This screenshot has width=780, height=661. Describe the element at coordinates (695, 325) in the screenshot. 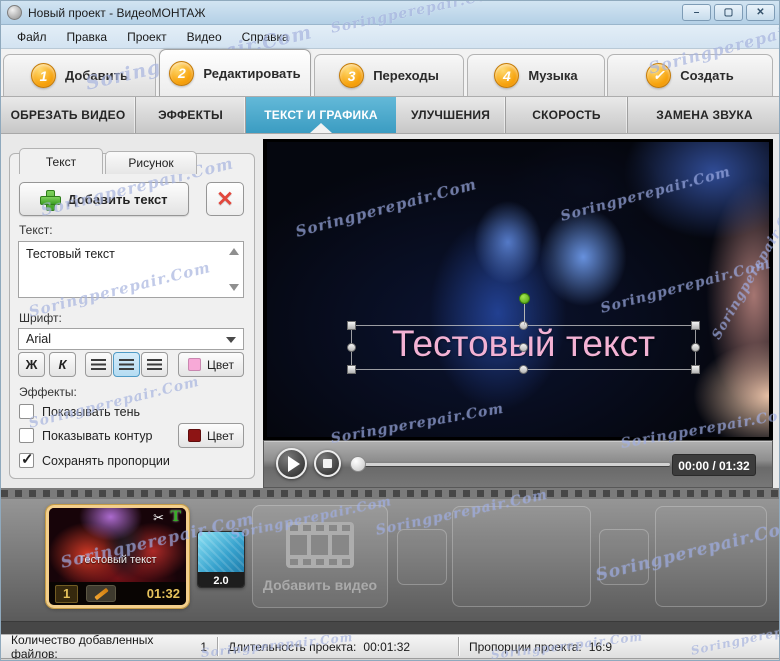

I see `handle-top-right` at that location.